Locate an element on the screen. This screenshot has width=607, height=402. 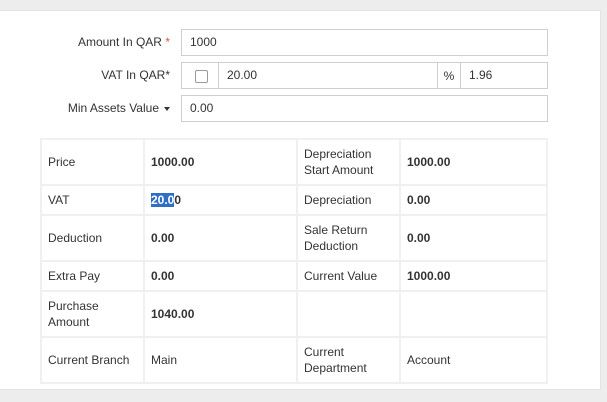
amount-label: Amount In QAR * is located at coordinates (105, 42).